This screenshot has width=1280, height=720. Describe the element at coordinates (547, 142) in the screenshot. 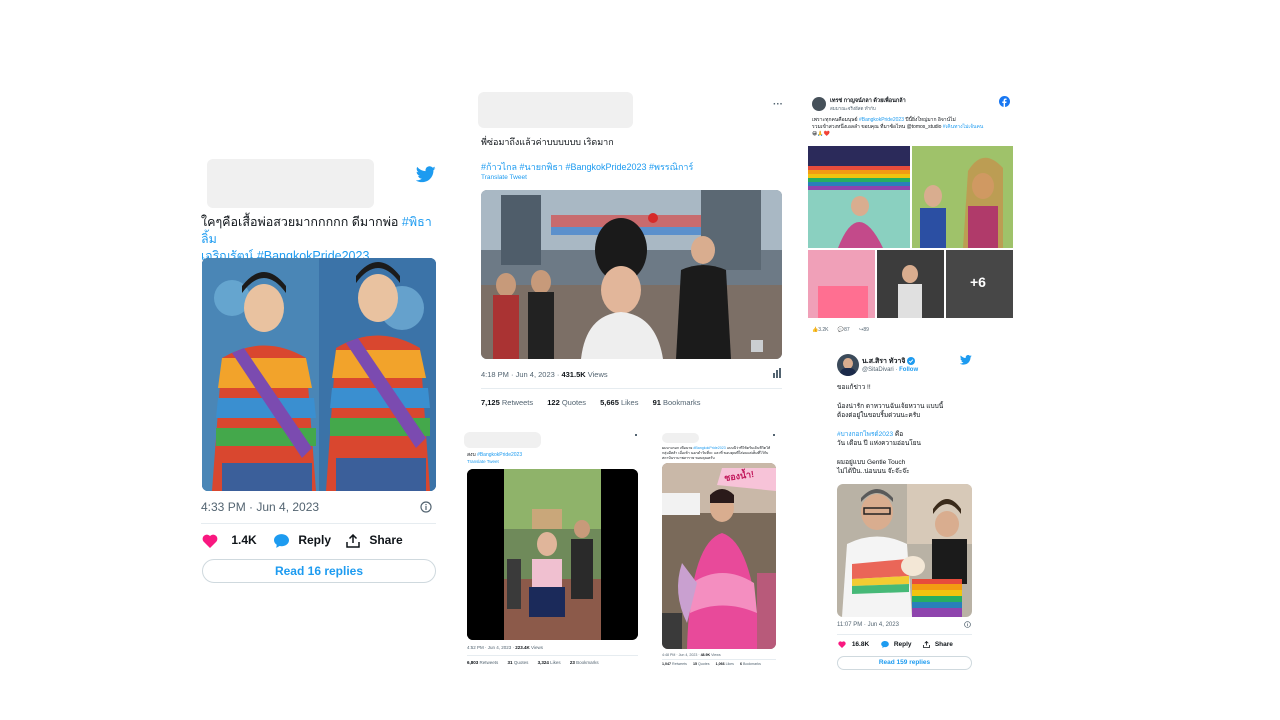

I see `tweet-text: พี่ซ่อมาถึงแล้วค่าบบบบบบ เริดมาก` at that location.